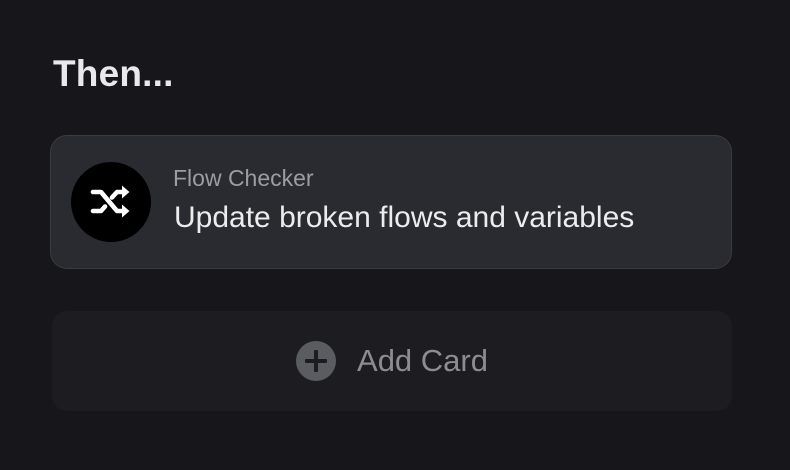 Image resolution: width=790 pixels, height=470 pixels. Describe the element at coordinates (243, 178) in the screenshot. I see `app-name: Flow Checker` at that location.